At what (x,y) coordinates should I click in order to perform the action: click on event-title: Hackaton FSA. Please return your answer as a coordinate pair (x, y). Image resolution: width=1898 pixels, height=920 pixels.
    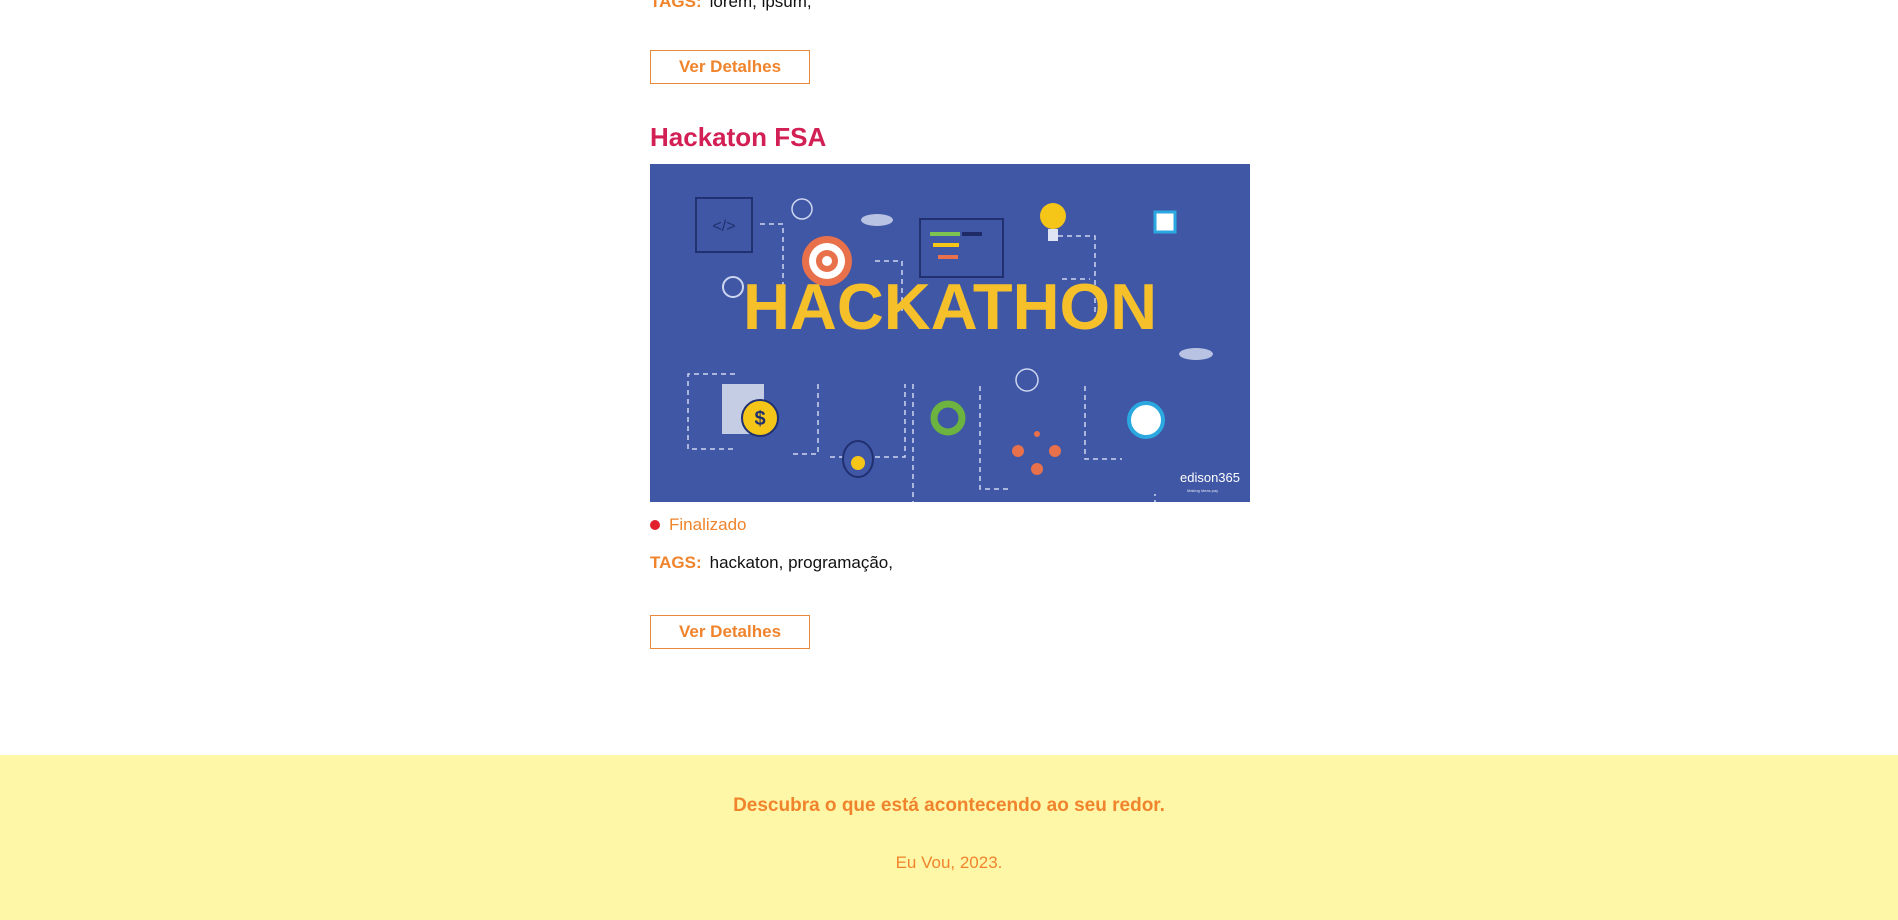
    Looking at the image, I should click on (738, 137).